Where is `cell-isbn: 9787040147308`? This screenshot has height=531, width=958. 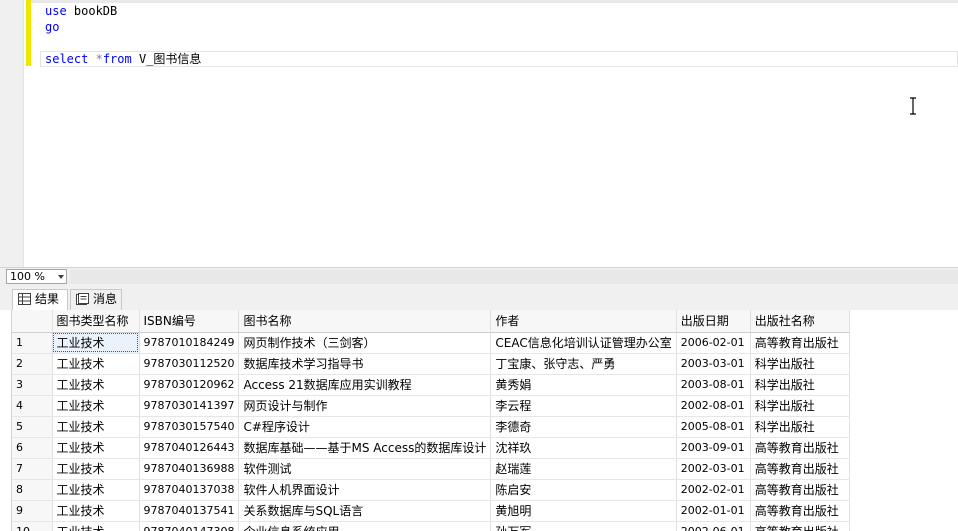
cell-isbn: 9787040147308 is located at coordinates (189, 526).